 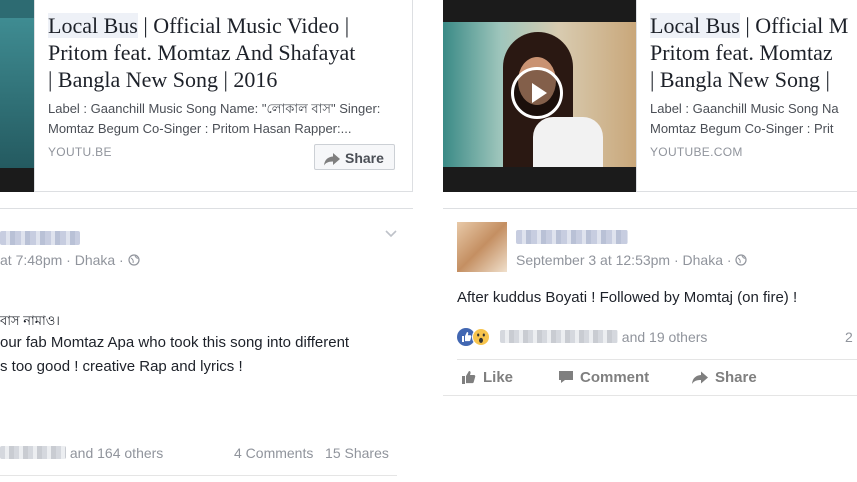 I want to click on comment-button: Comment, so click(x=603, y=377).